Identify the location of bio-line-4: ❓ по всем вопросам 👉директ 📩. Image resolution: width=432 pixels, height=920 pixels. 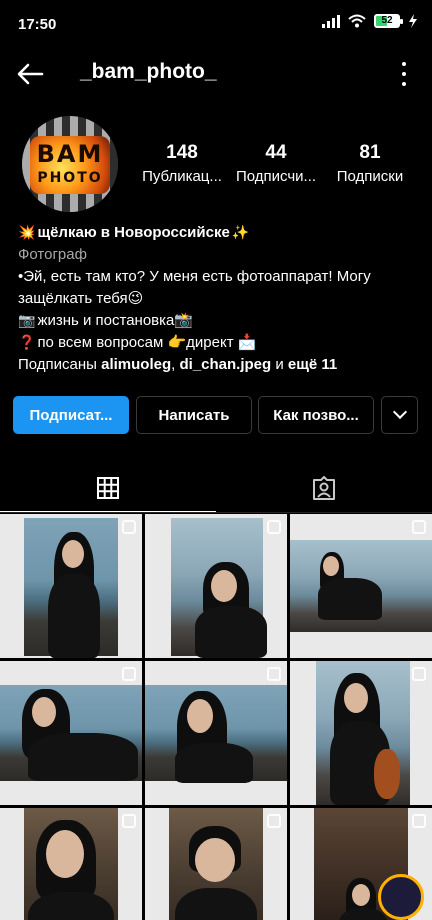
(218, 343).